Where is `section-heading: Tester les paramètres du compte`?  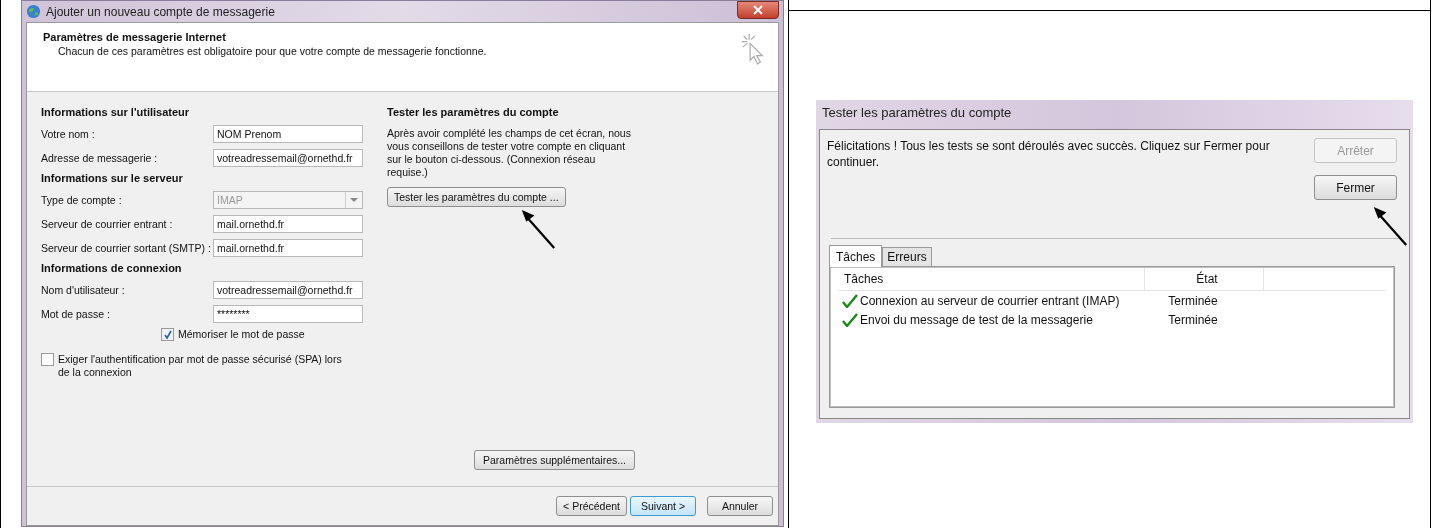 section-heading: Tester les paramètres du compte is located at coordinates (473, 112).